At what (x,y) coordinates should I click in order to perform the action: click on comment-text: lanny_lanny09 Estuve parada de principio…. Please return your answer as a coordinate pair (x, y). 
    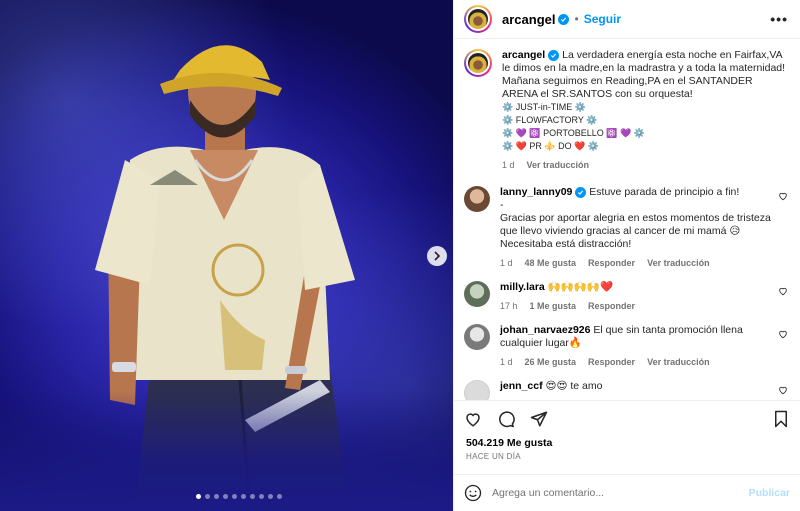
    Looking at the image, I should click on (639, 218).